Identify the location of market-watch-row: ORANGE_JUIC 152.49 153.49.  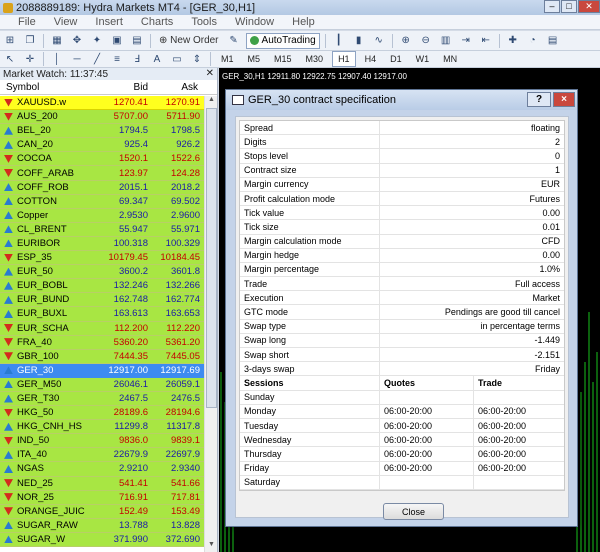
(102, 511).